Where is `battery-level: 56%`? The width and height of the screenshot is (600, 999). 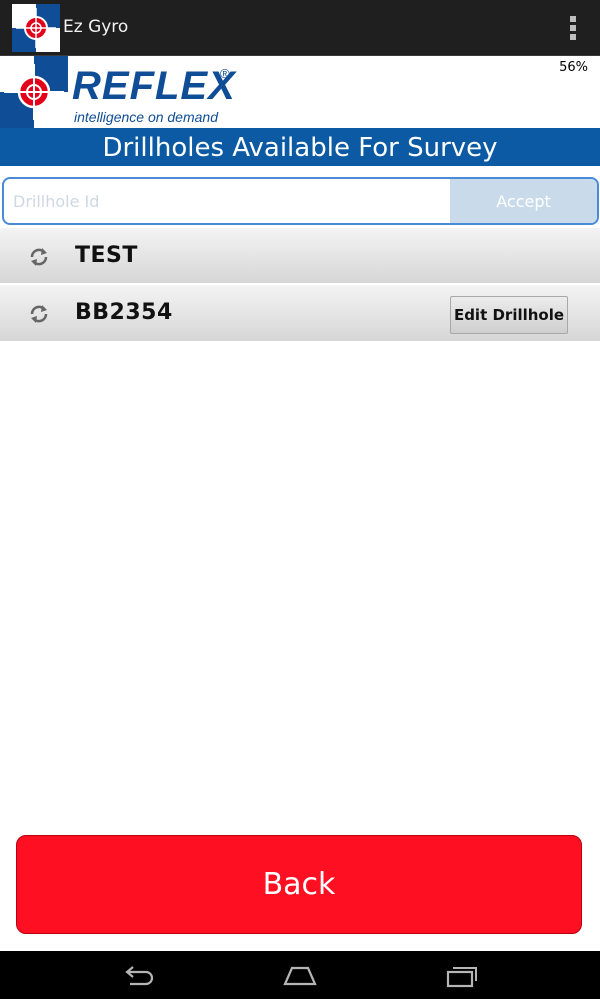 battery-level: 56% is located at coordinates (573, 67).